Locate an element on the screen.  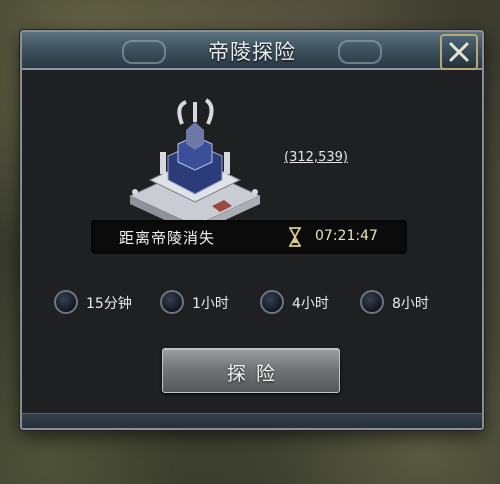
duration-label: 15分钟 is located at coordinates (109, 304).